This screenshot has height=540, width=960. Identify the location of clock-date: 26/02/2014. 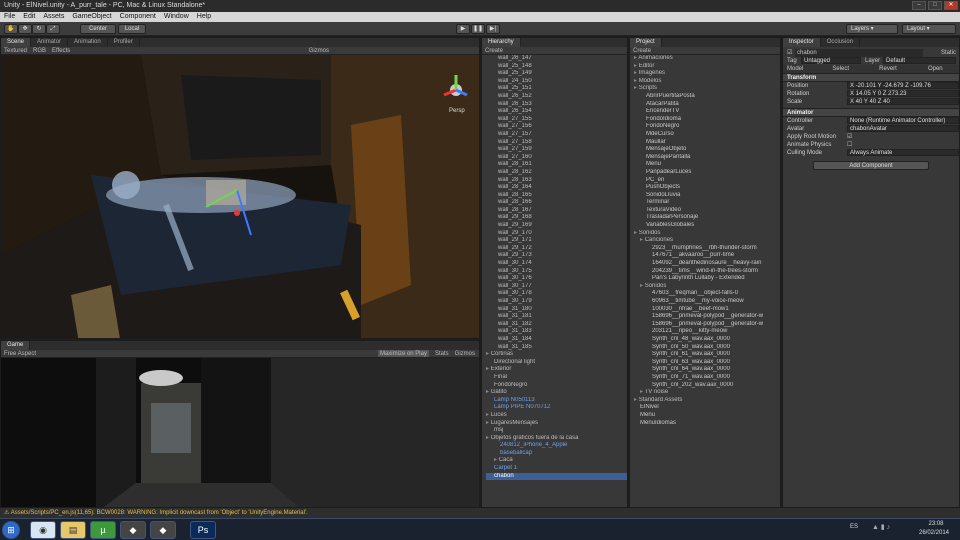
(934, 533).